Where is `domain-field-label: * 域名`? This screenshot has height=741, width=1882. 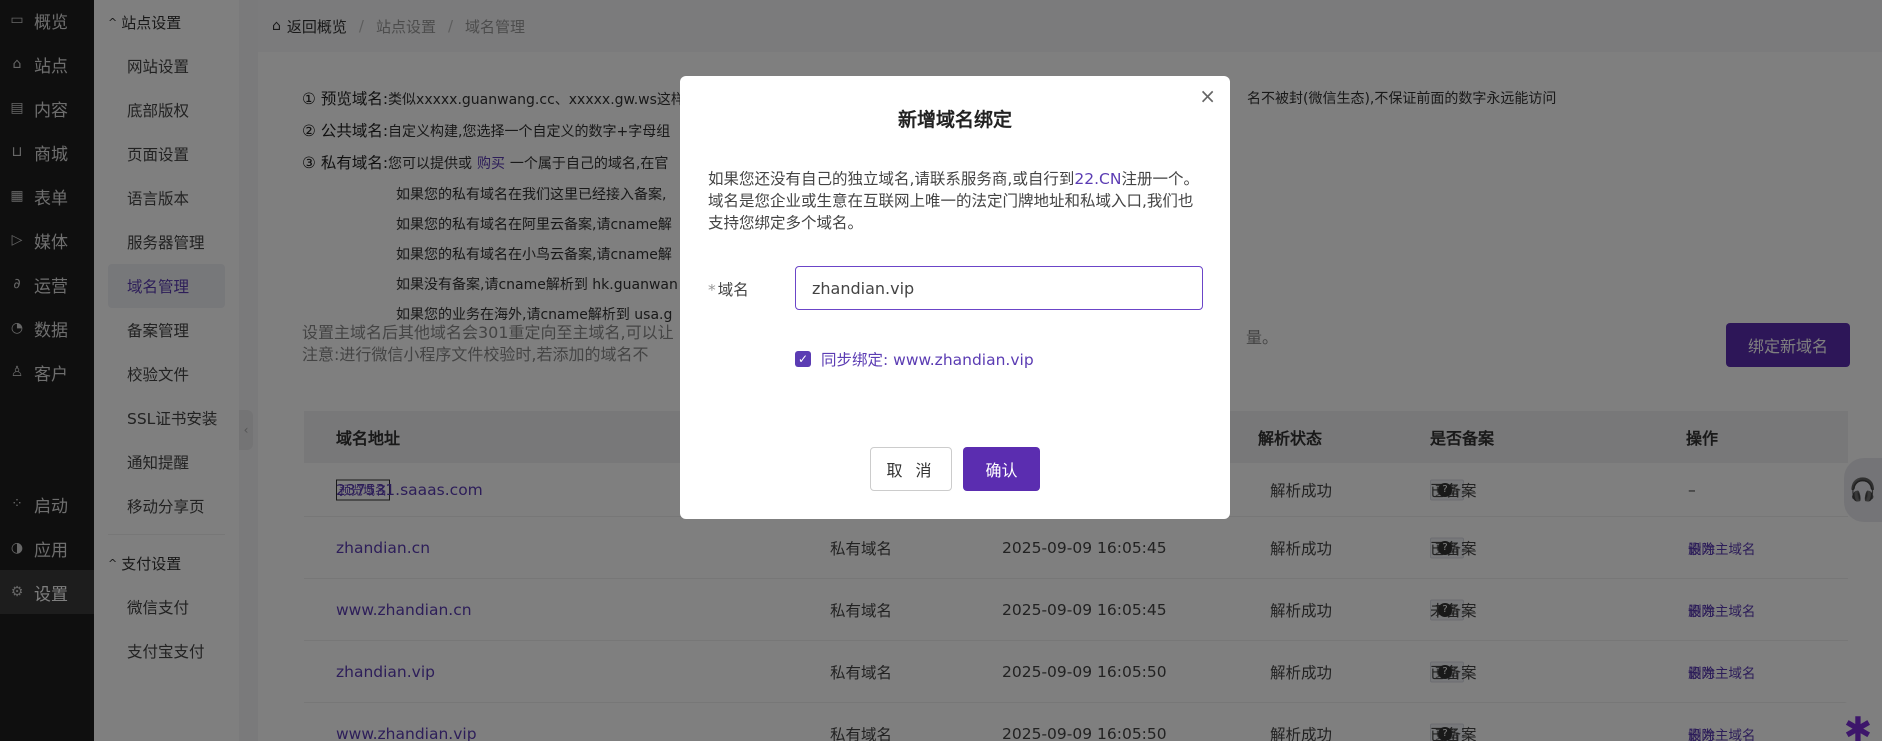 domain-field-label: * 域名 is located at coordinates (728, 290).